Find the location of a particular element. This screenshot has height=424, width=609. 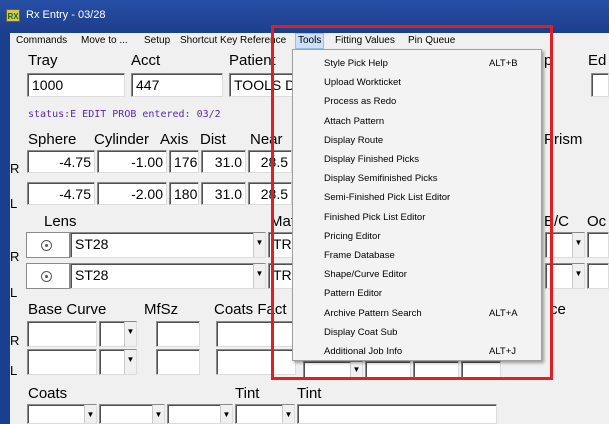

cylinder-header: Cylinder is located at coordinates (122, 139).